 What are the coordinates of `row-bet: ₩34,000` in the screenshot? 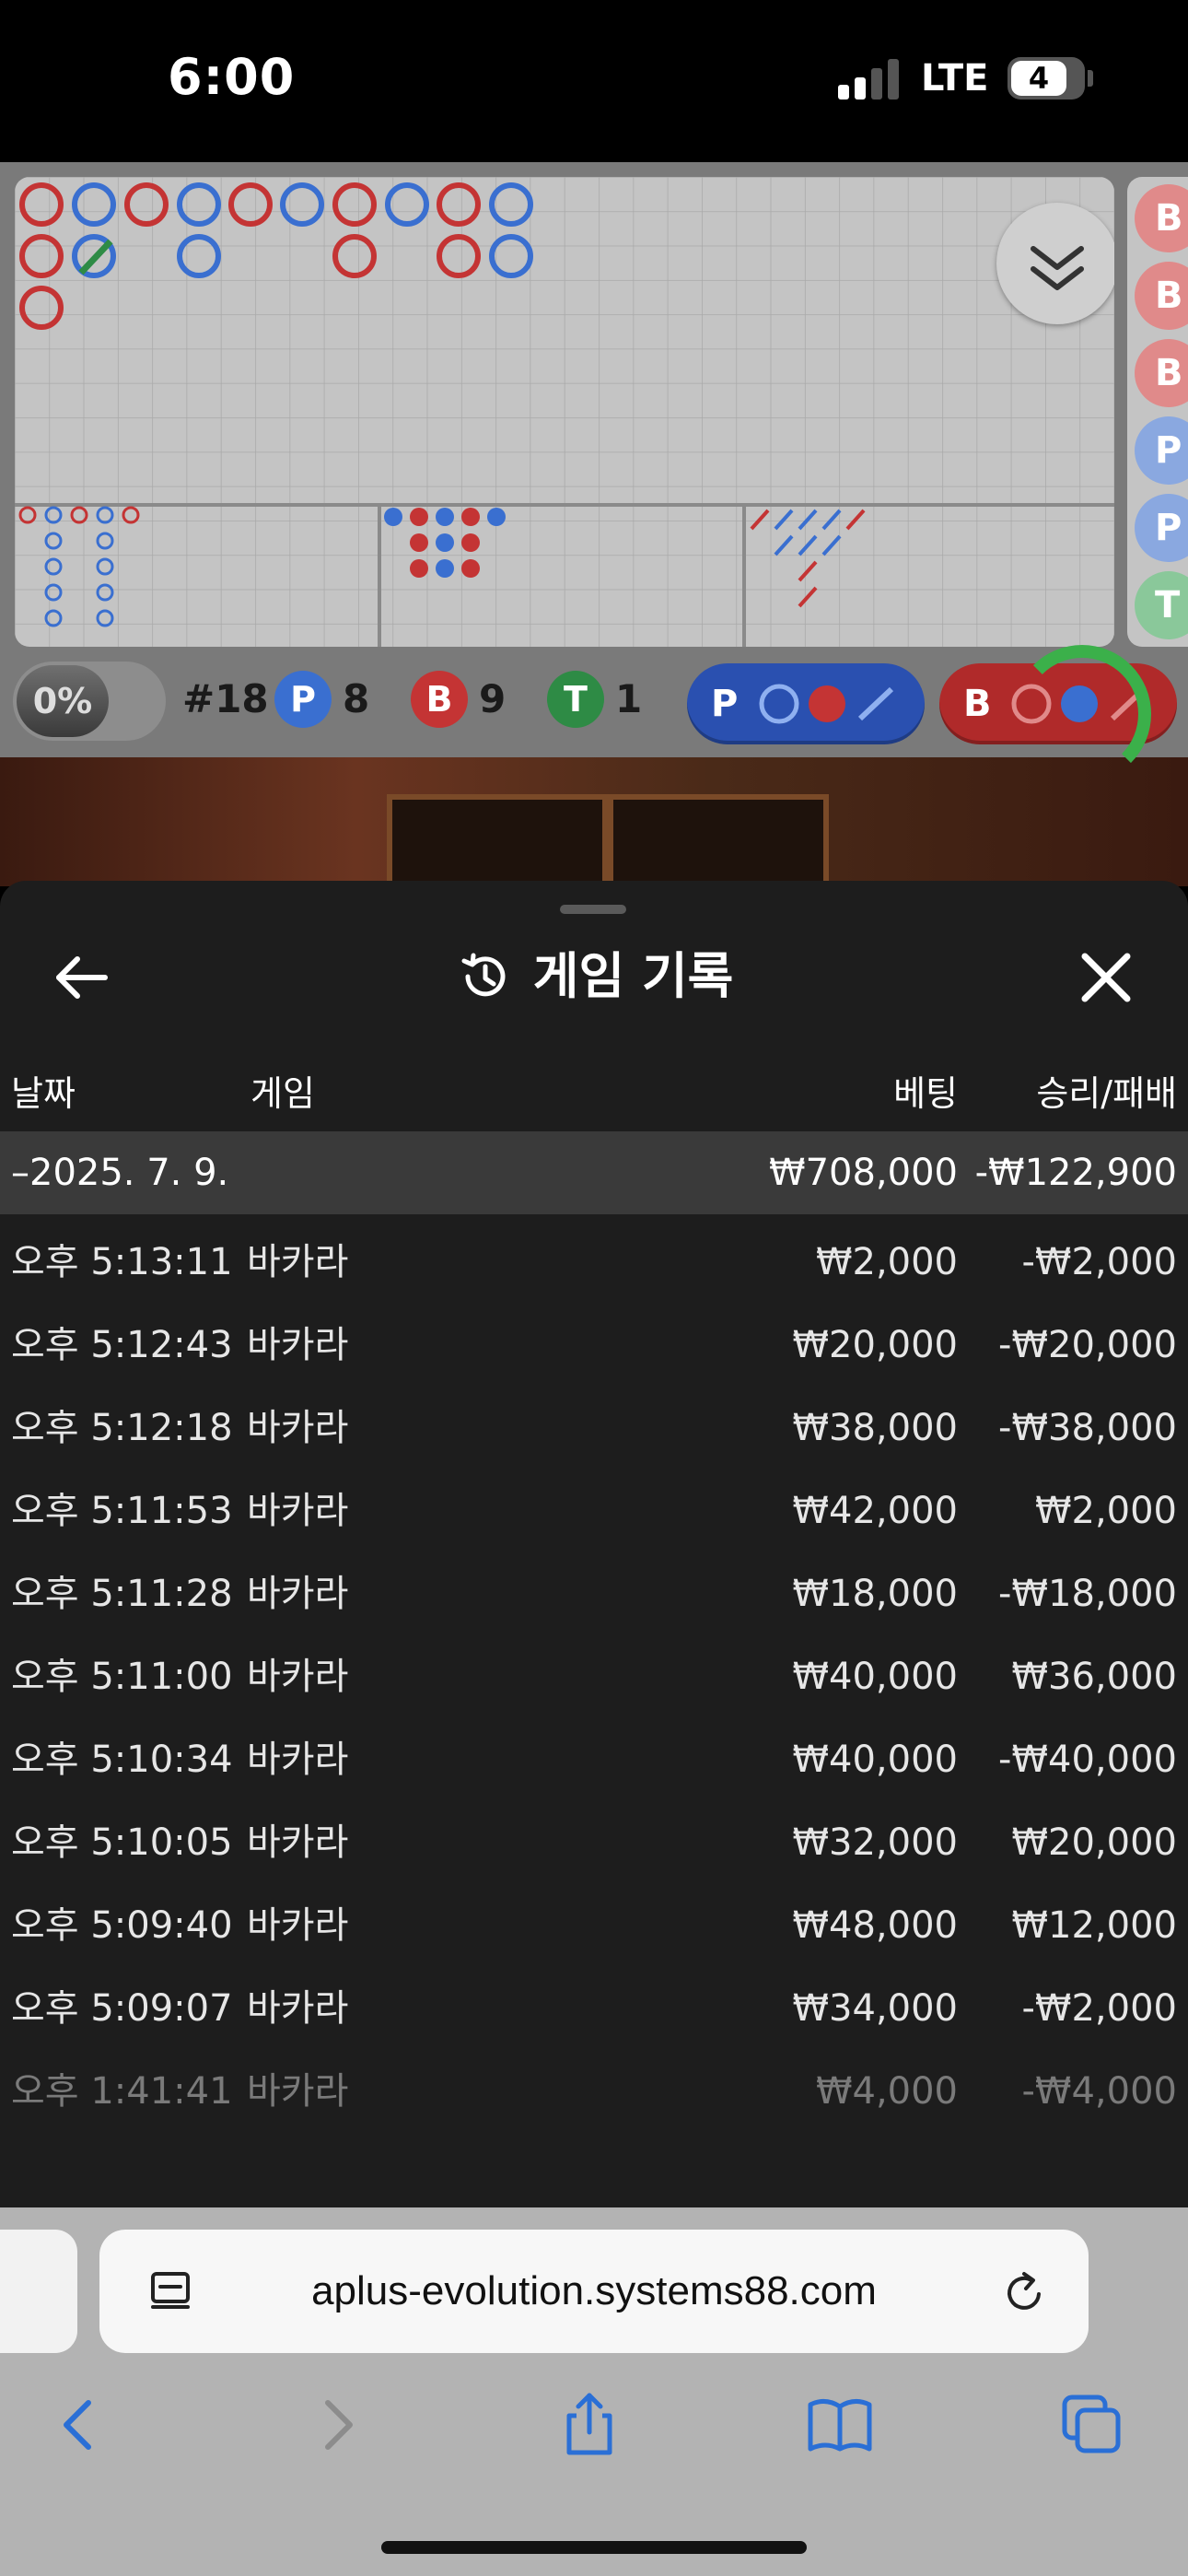 It's located at (875, 2008).